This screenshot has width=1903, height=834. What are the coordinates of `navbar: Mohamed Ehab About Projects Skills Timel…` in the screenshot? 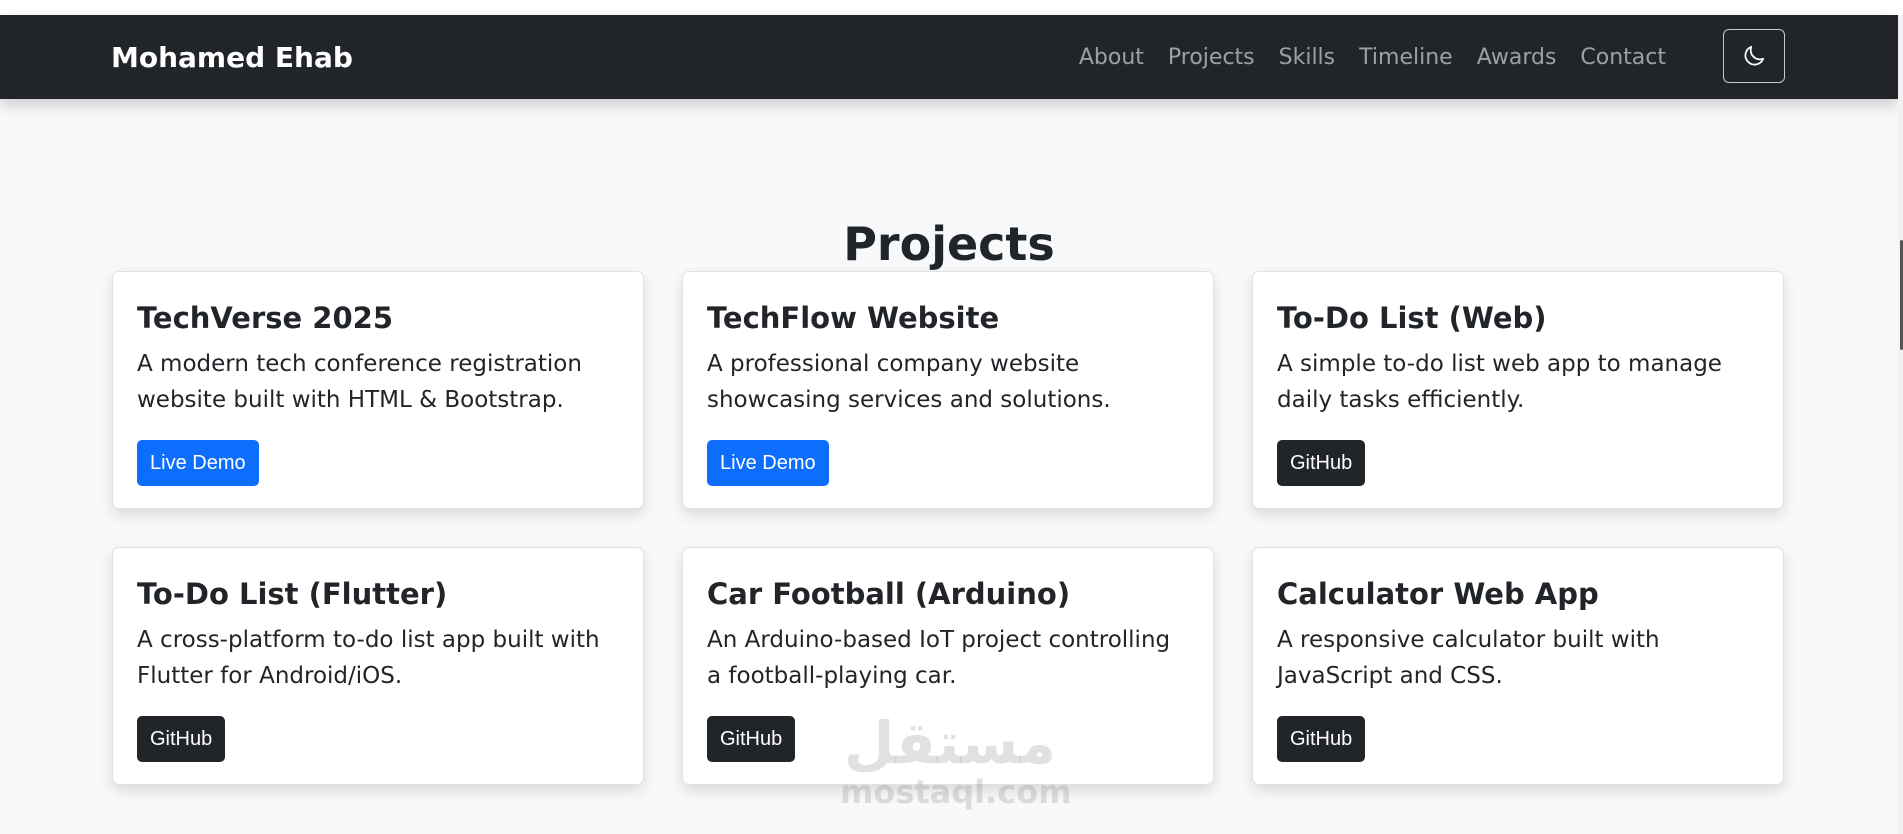 It's located at (949, 57).